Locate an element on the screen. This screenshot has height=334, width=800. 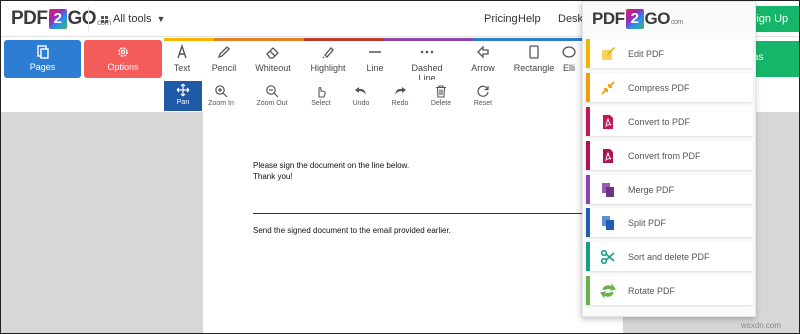
redo-icon is located at coordinates (400, 91).